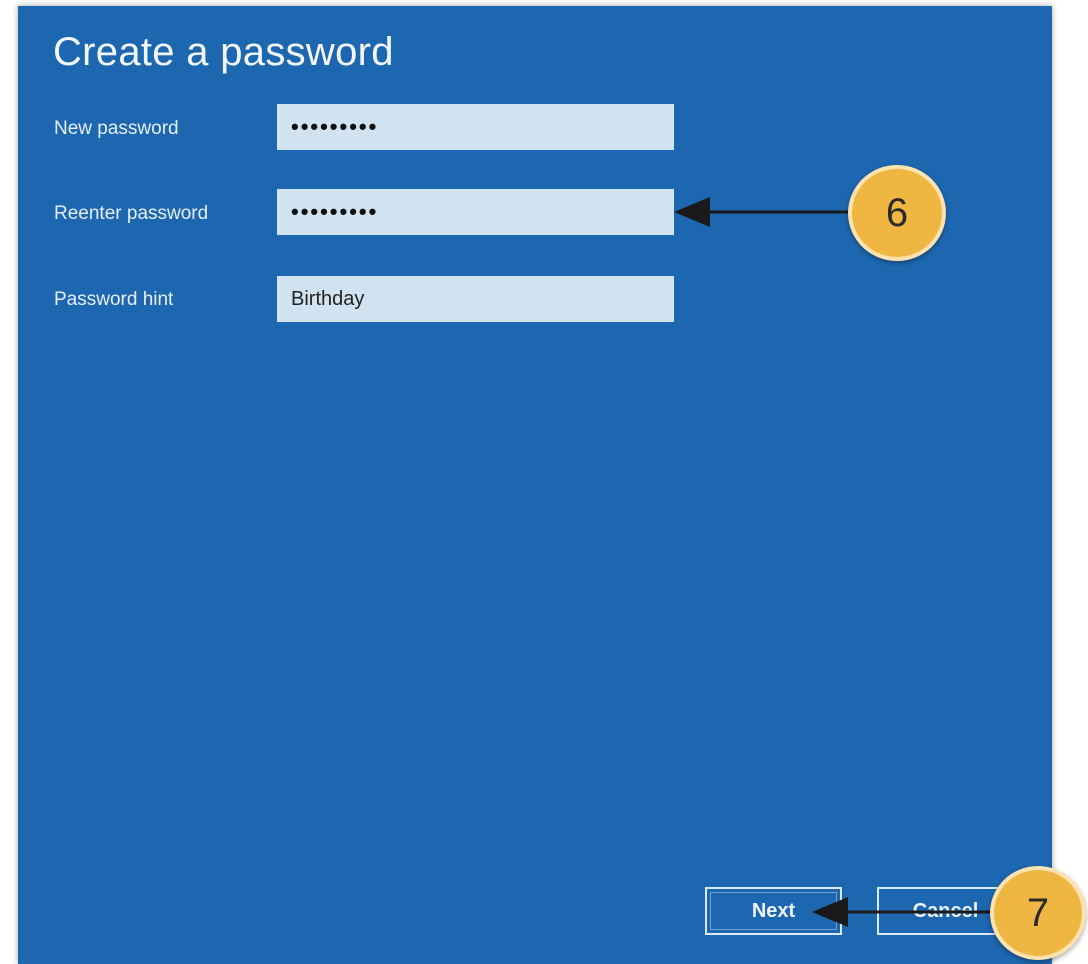  I want to click on callout-badge-7: 7, so click(1038, 913).